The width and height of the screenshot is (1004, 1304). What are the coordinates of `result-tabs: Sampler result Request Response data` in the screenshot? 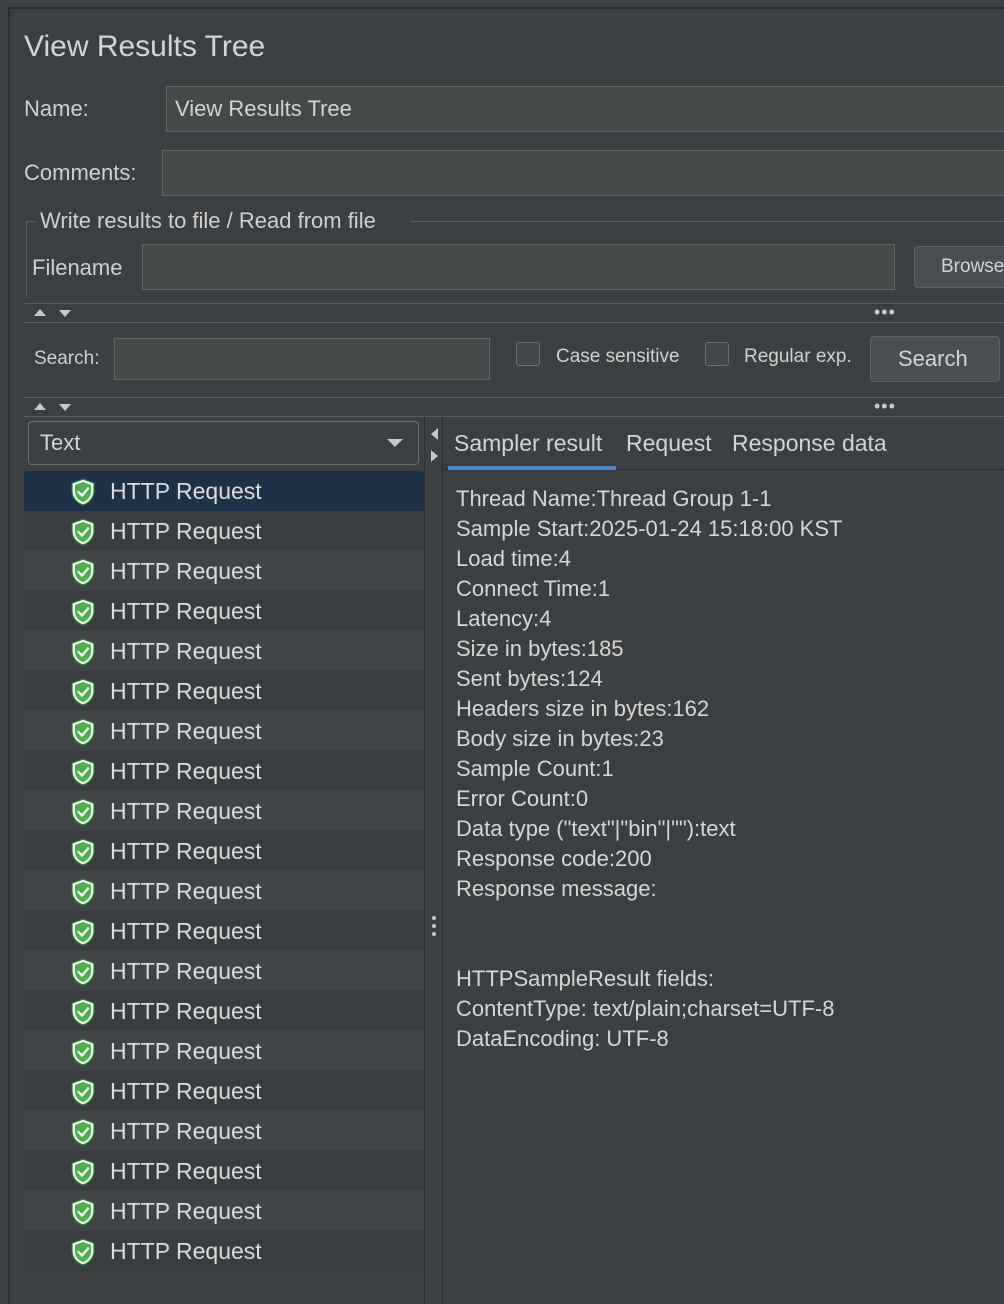 It's located at (724, 443).